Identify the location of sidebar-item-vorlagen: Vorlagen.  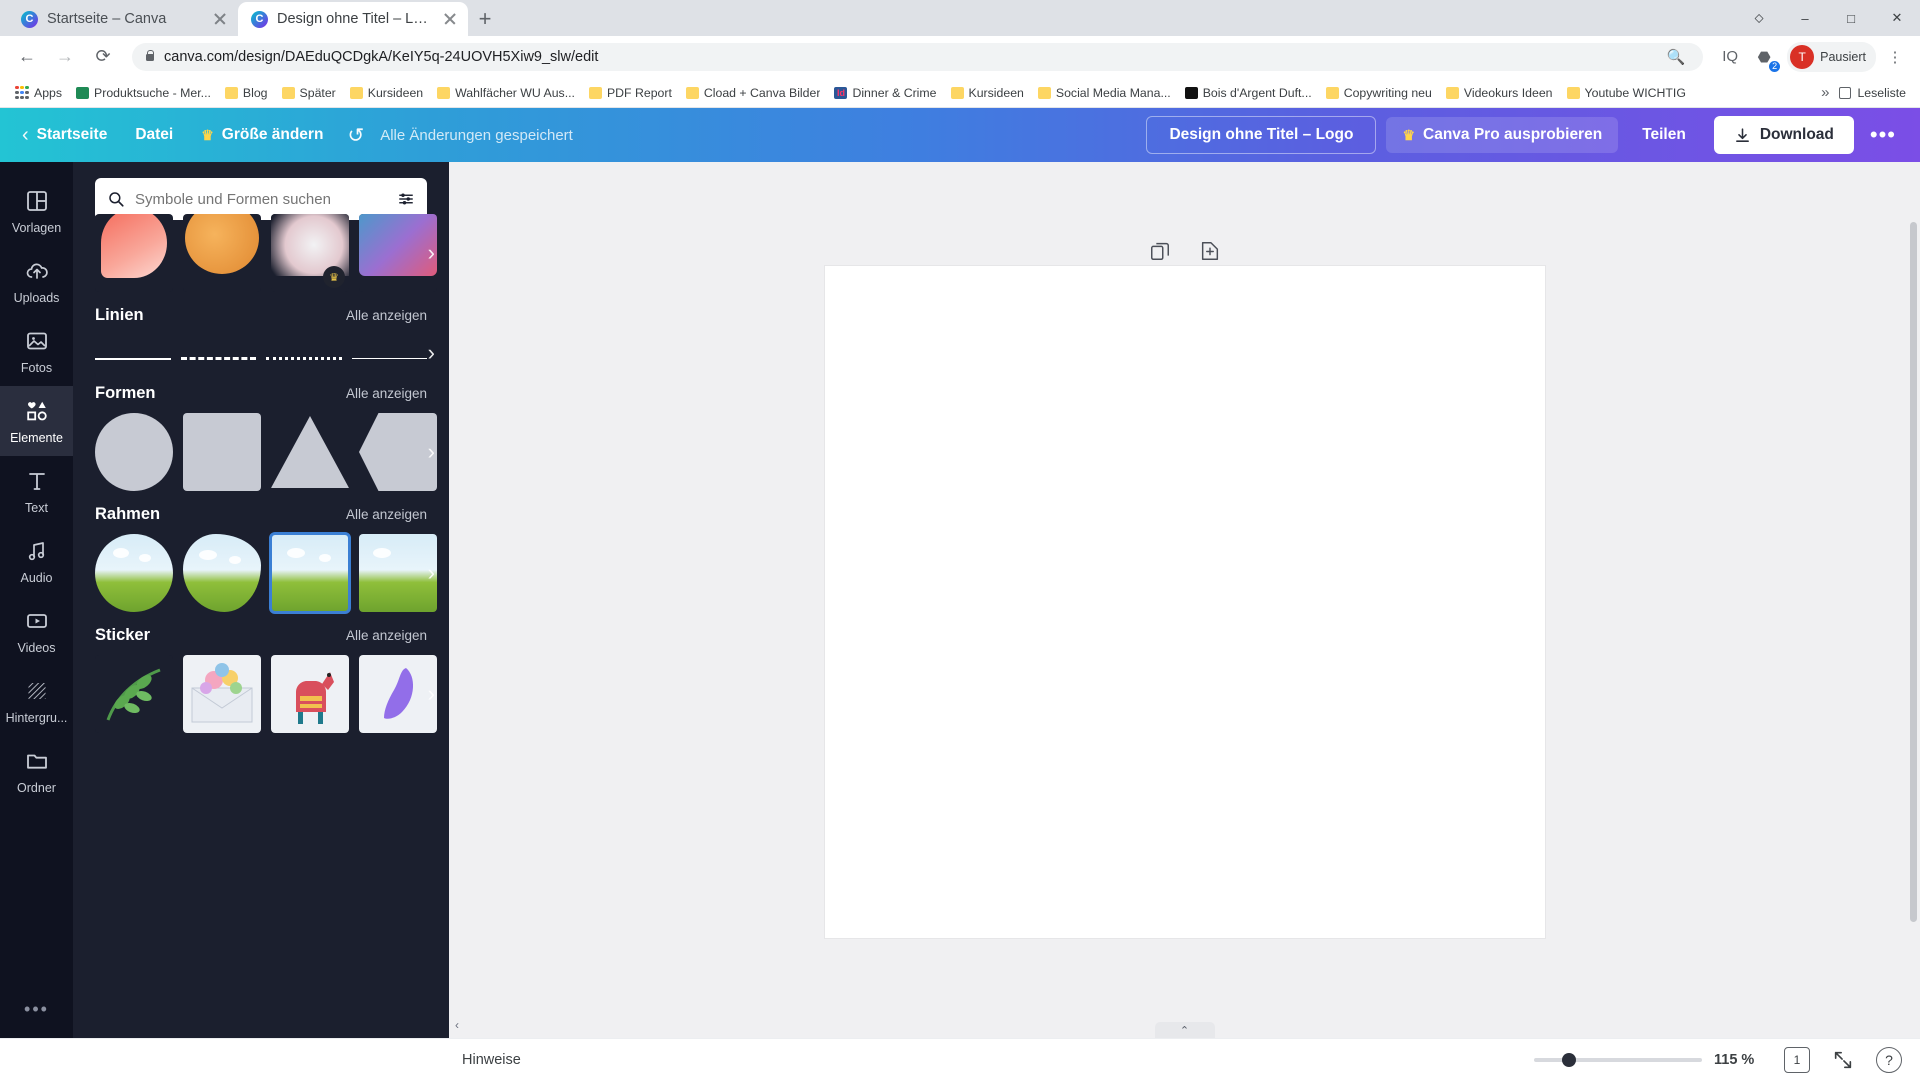
(36, 211).